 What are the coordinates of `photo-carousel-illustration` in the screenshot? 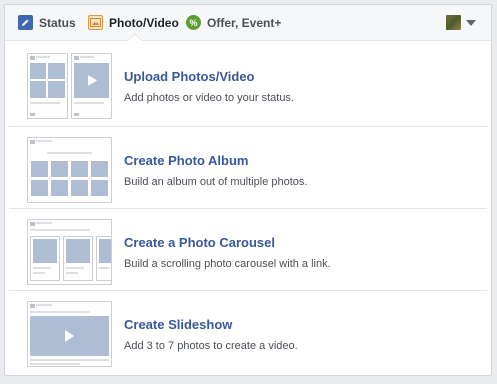 It's located at (69, 252).